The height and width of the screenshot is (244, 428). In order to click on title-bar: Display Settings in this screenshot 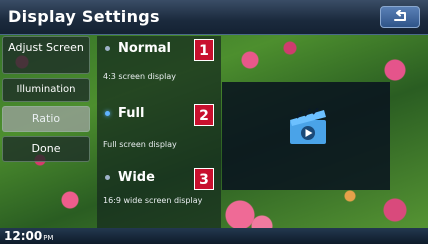, I will do `click(214, 17)`.